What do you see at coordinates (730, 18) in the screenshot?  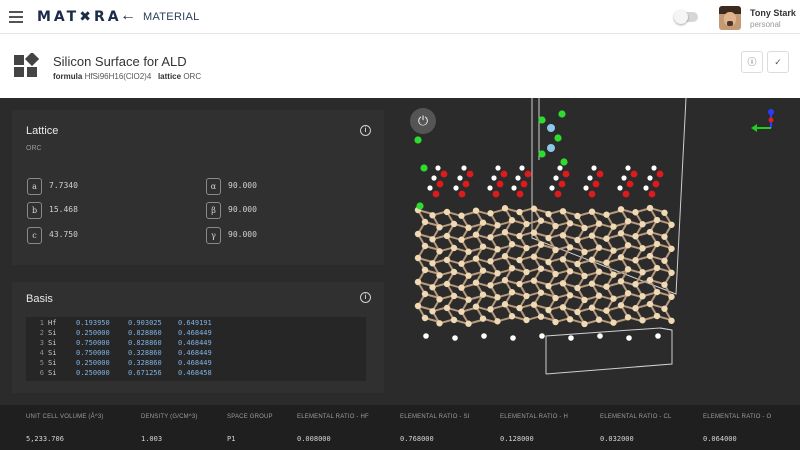 I see `avatar` at bounding box center [730, 18].